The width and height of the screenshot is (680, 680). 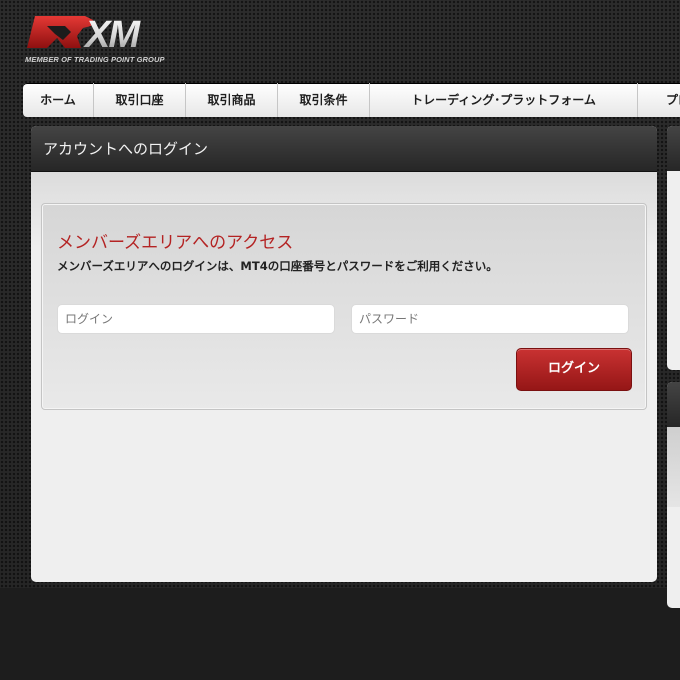 What do you see at coordinates (112, 34) in the screenshot?
I see `xm-logo-text: XM` at bounding box center [112, 34].